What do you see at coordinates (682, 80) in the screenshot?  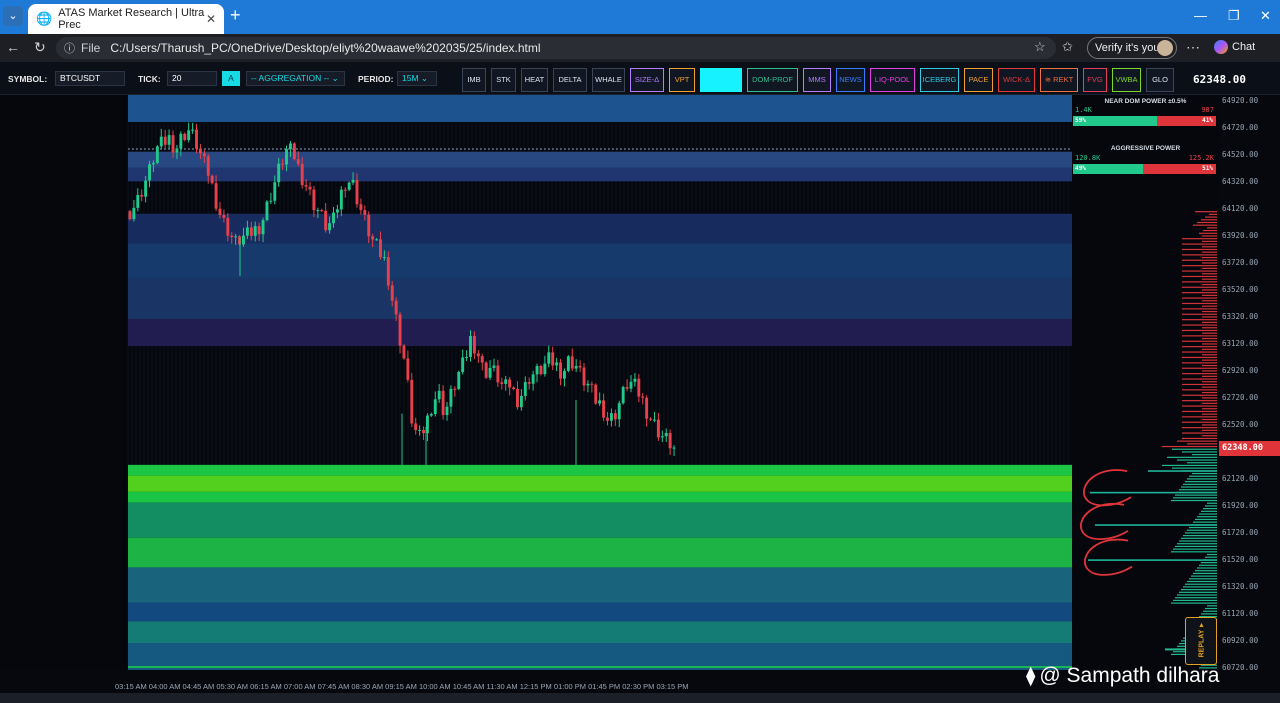 I see `indicator-button-vpt: VPT` at bounding box center [682, 80].